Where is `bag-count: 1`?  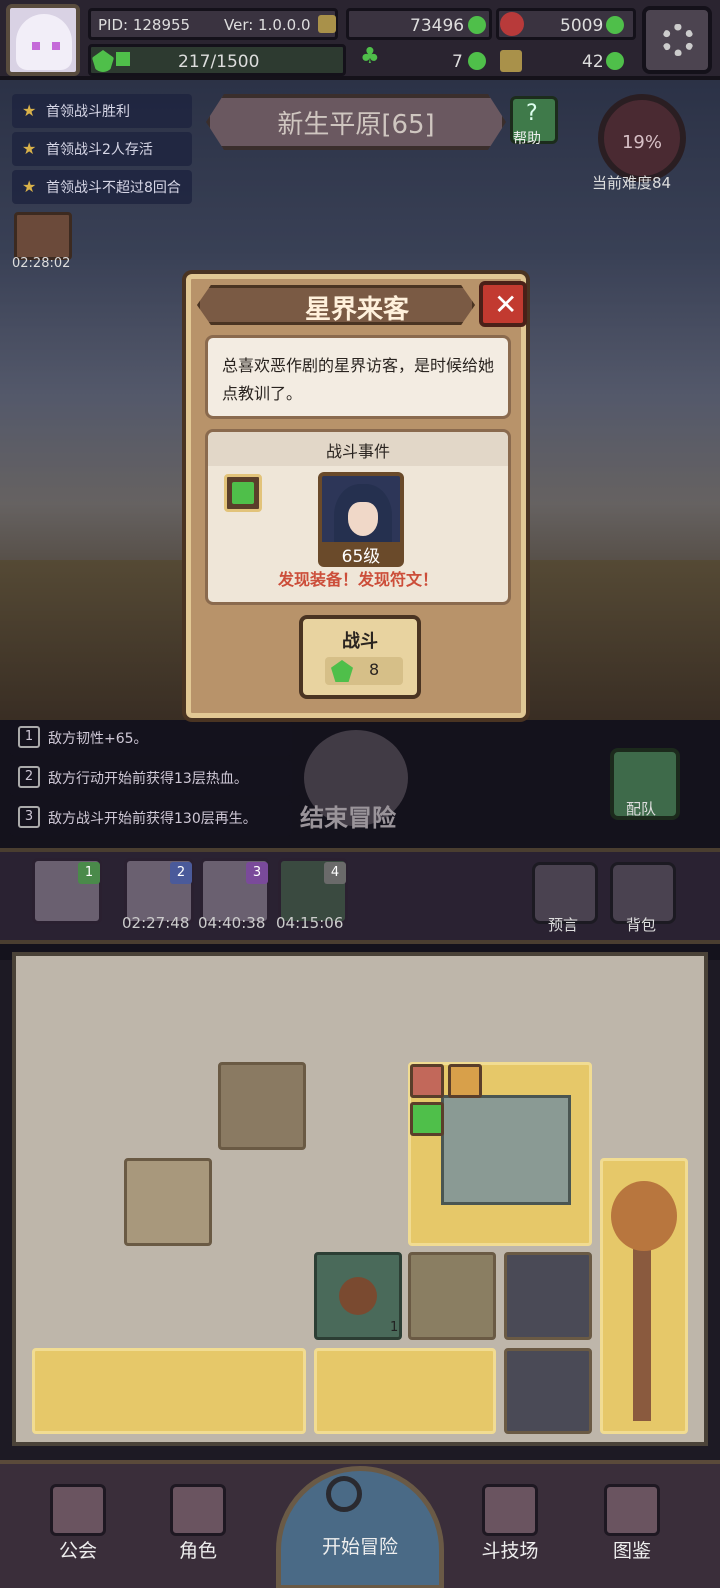 bag-count: 1 is located at coordinates (394, 1327).